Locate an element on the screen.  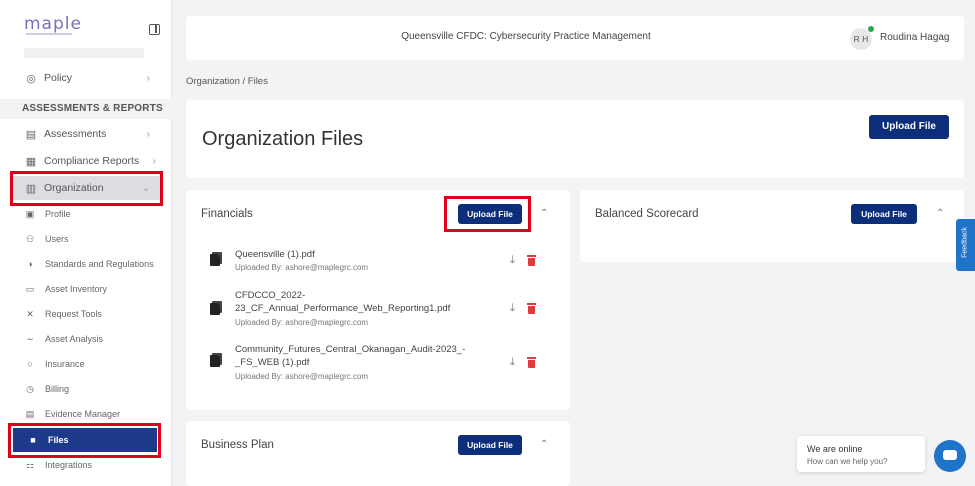
feedback-label: Feedback is located at coordinates (965, 242).